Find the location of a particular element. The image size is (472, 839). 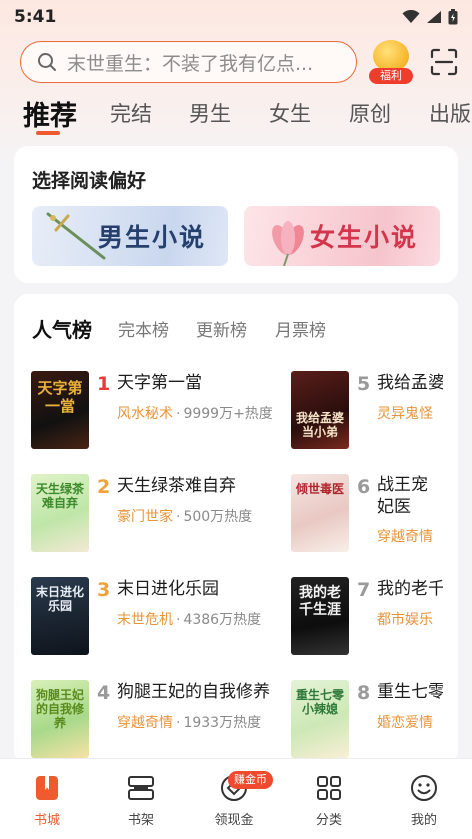

book-genre: 灵异鬼怪 is located at coordinates (405, 414).